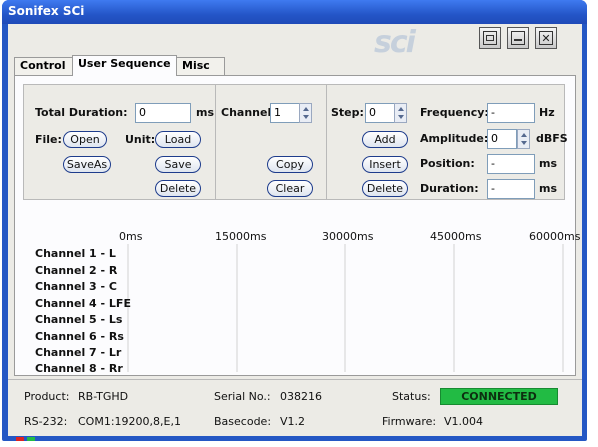 The image size is (598, 447). I want to click on channel-row-label: Channel 5 - Ls, so click(79, 319).